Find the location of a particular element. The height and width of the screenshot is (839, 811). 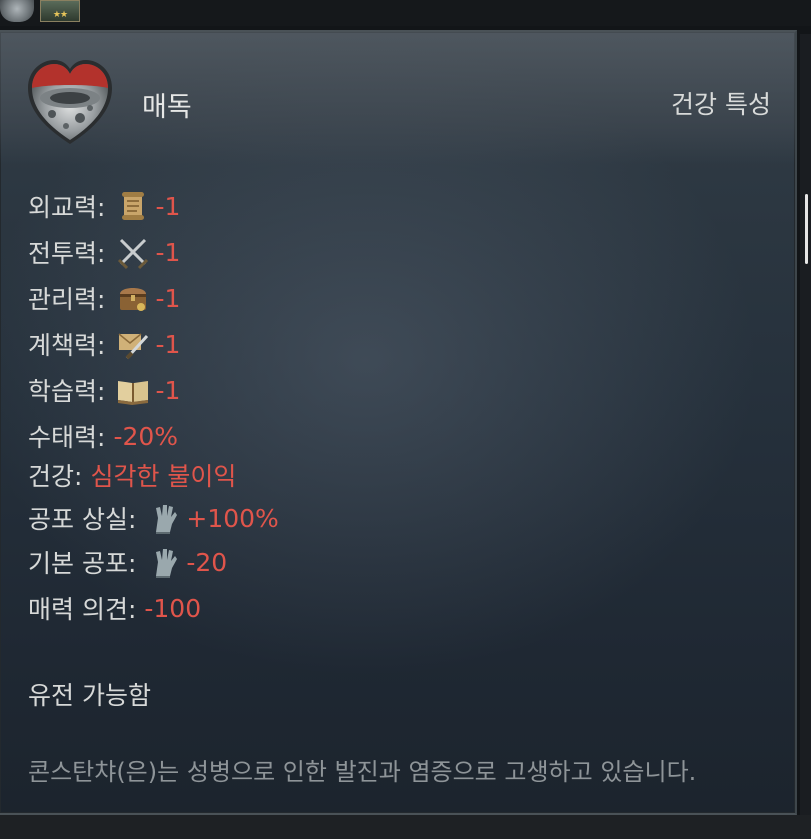

stat-label: 건강: is located at coordinates (55, 476).